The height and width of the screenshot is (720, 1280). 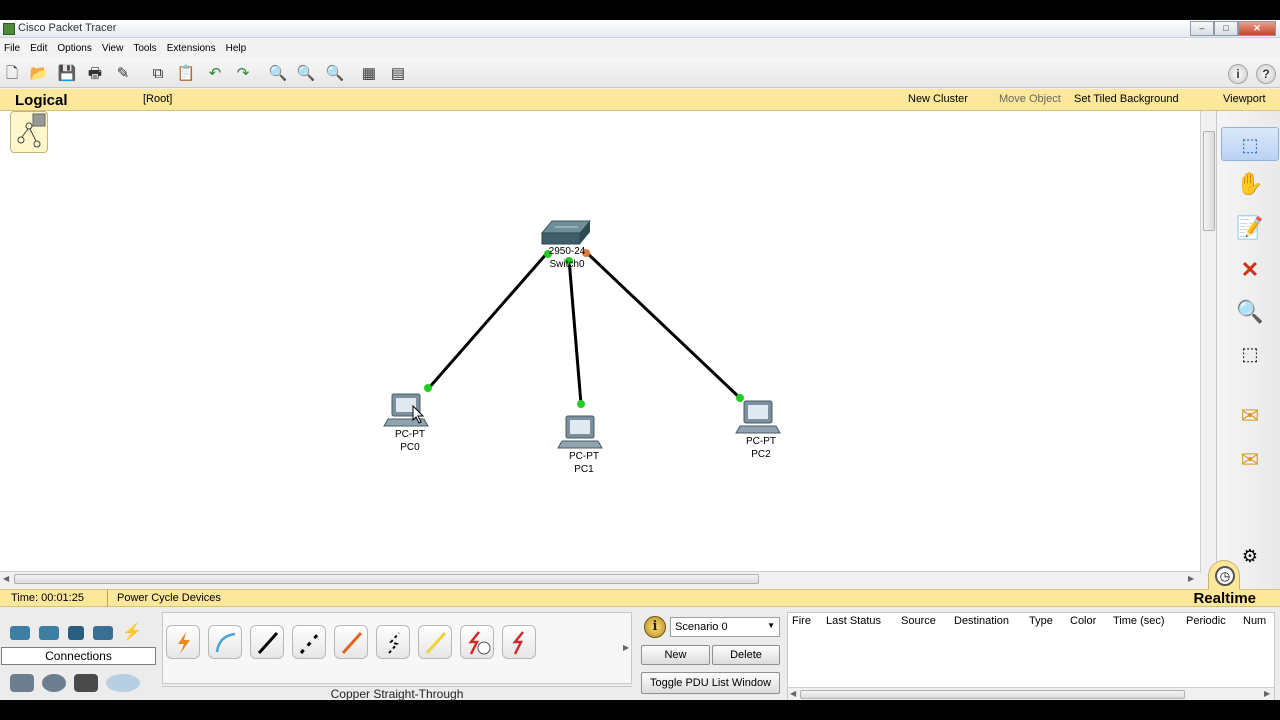 I want to click on menu-file: File, so click(x=13, y=48).